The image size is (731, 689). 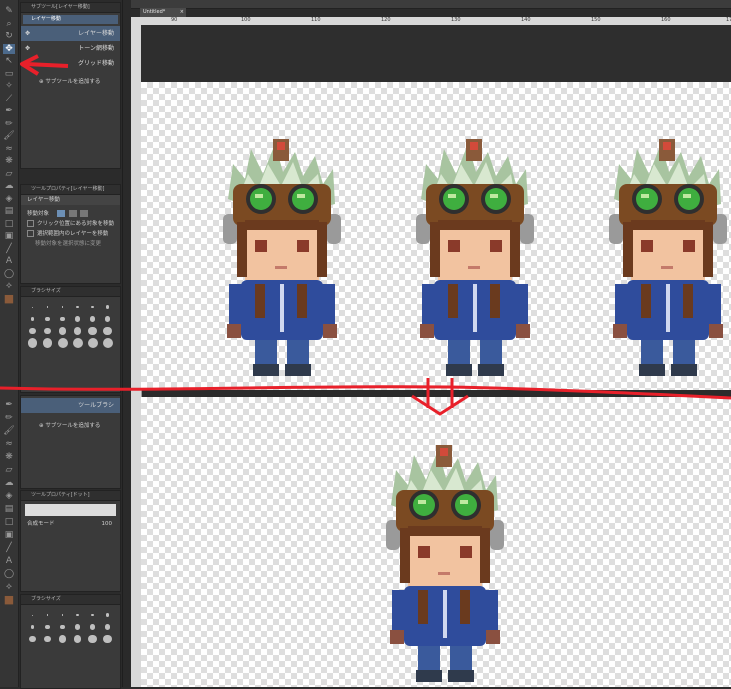 What do you see at coordinates (60, 213) in the screenshot?
I see `target-layer-icon` at bounding box center [60, 213].